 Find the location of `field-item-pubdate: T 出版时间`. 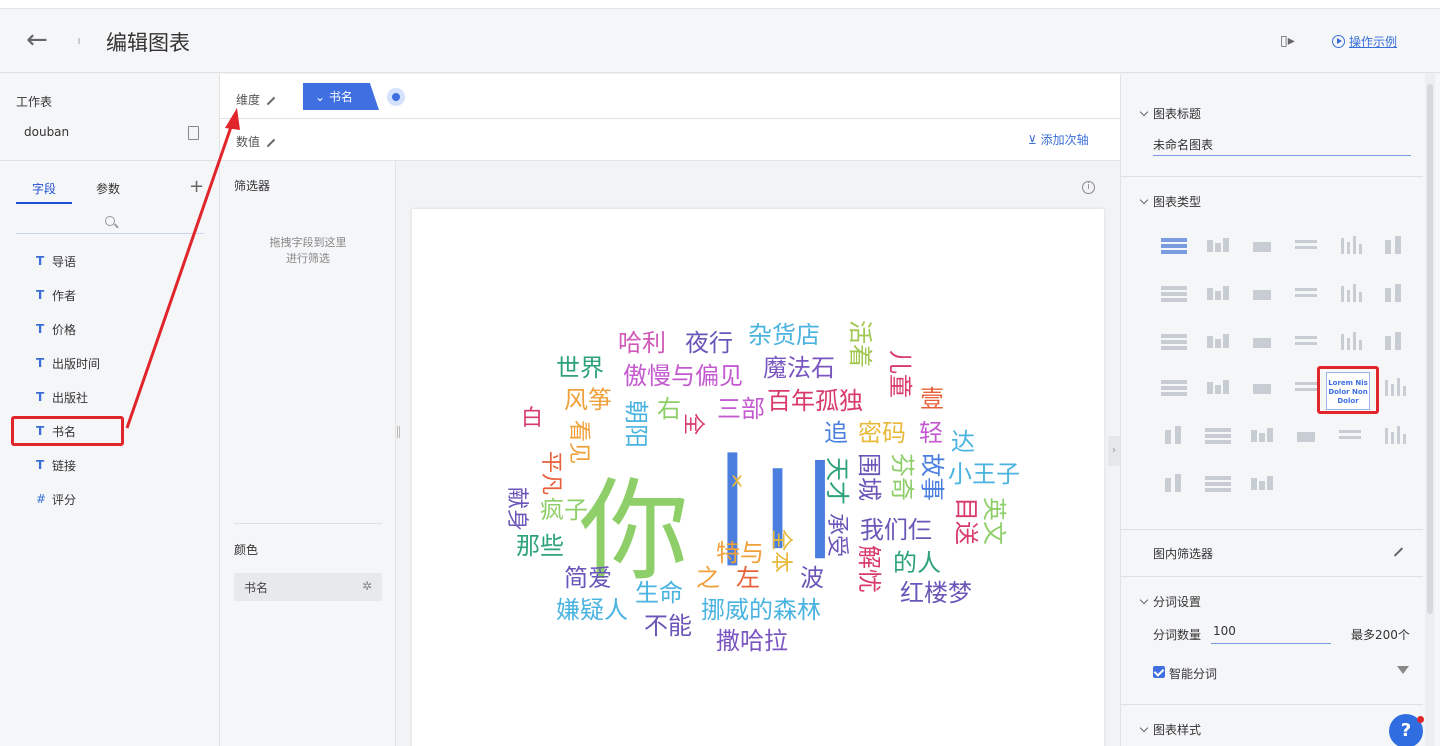

field-item-pubdate: T 出版时间 is located at coordinates (68, 363).